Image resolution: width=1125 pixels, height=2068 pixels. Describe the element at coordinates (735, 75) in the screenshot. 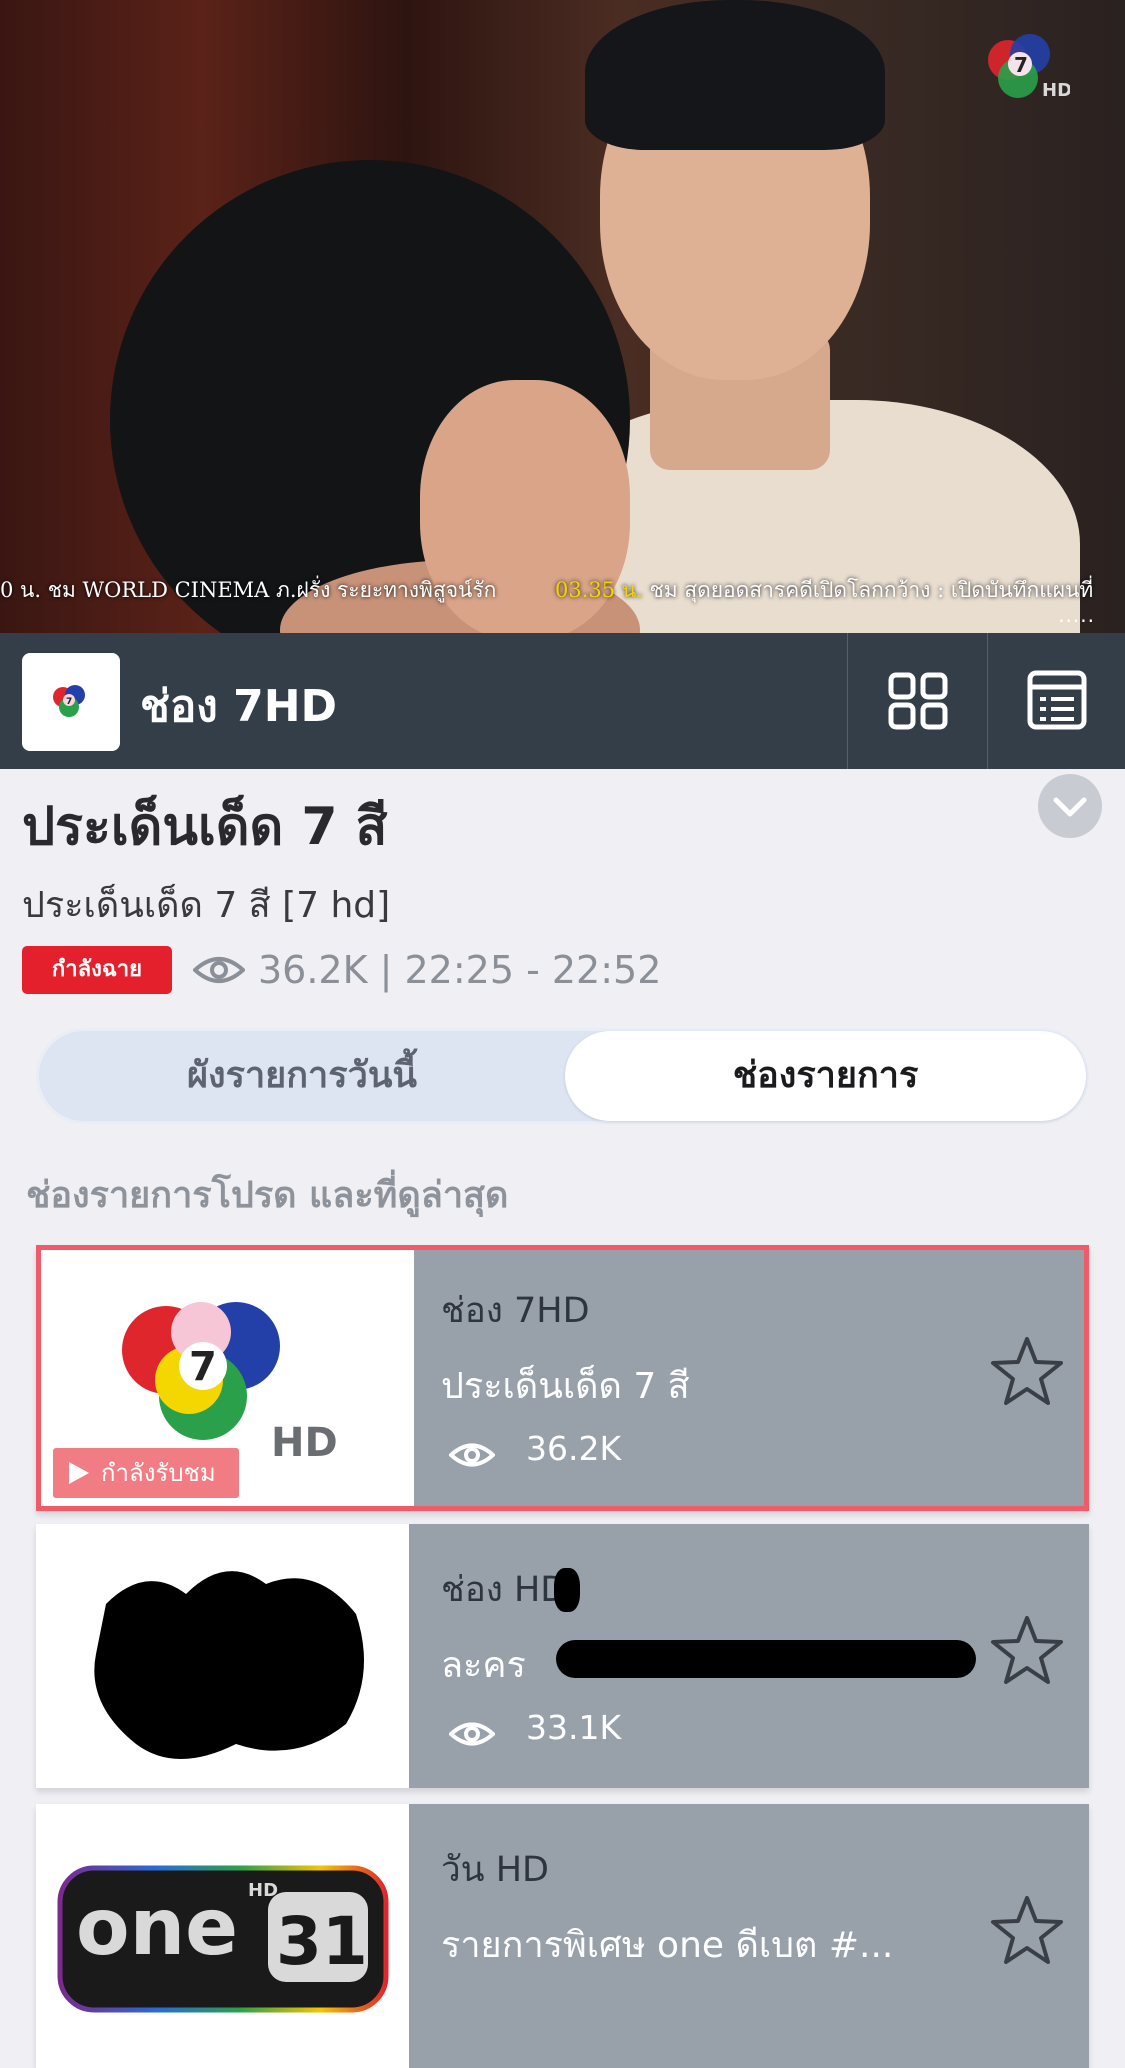

I see `video-frame-figure` at that location.